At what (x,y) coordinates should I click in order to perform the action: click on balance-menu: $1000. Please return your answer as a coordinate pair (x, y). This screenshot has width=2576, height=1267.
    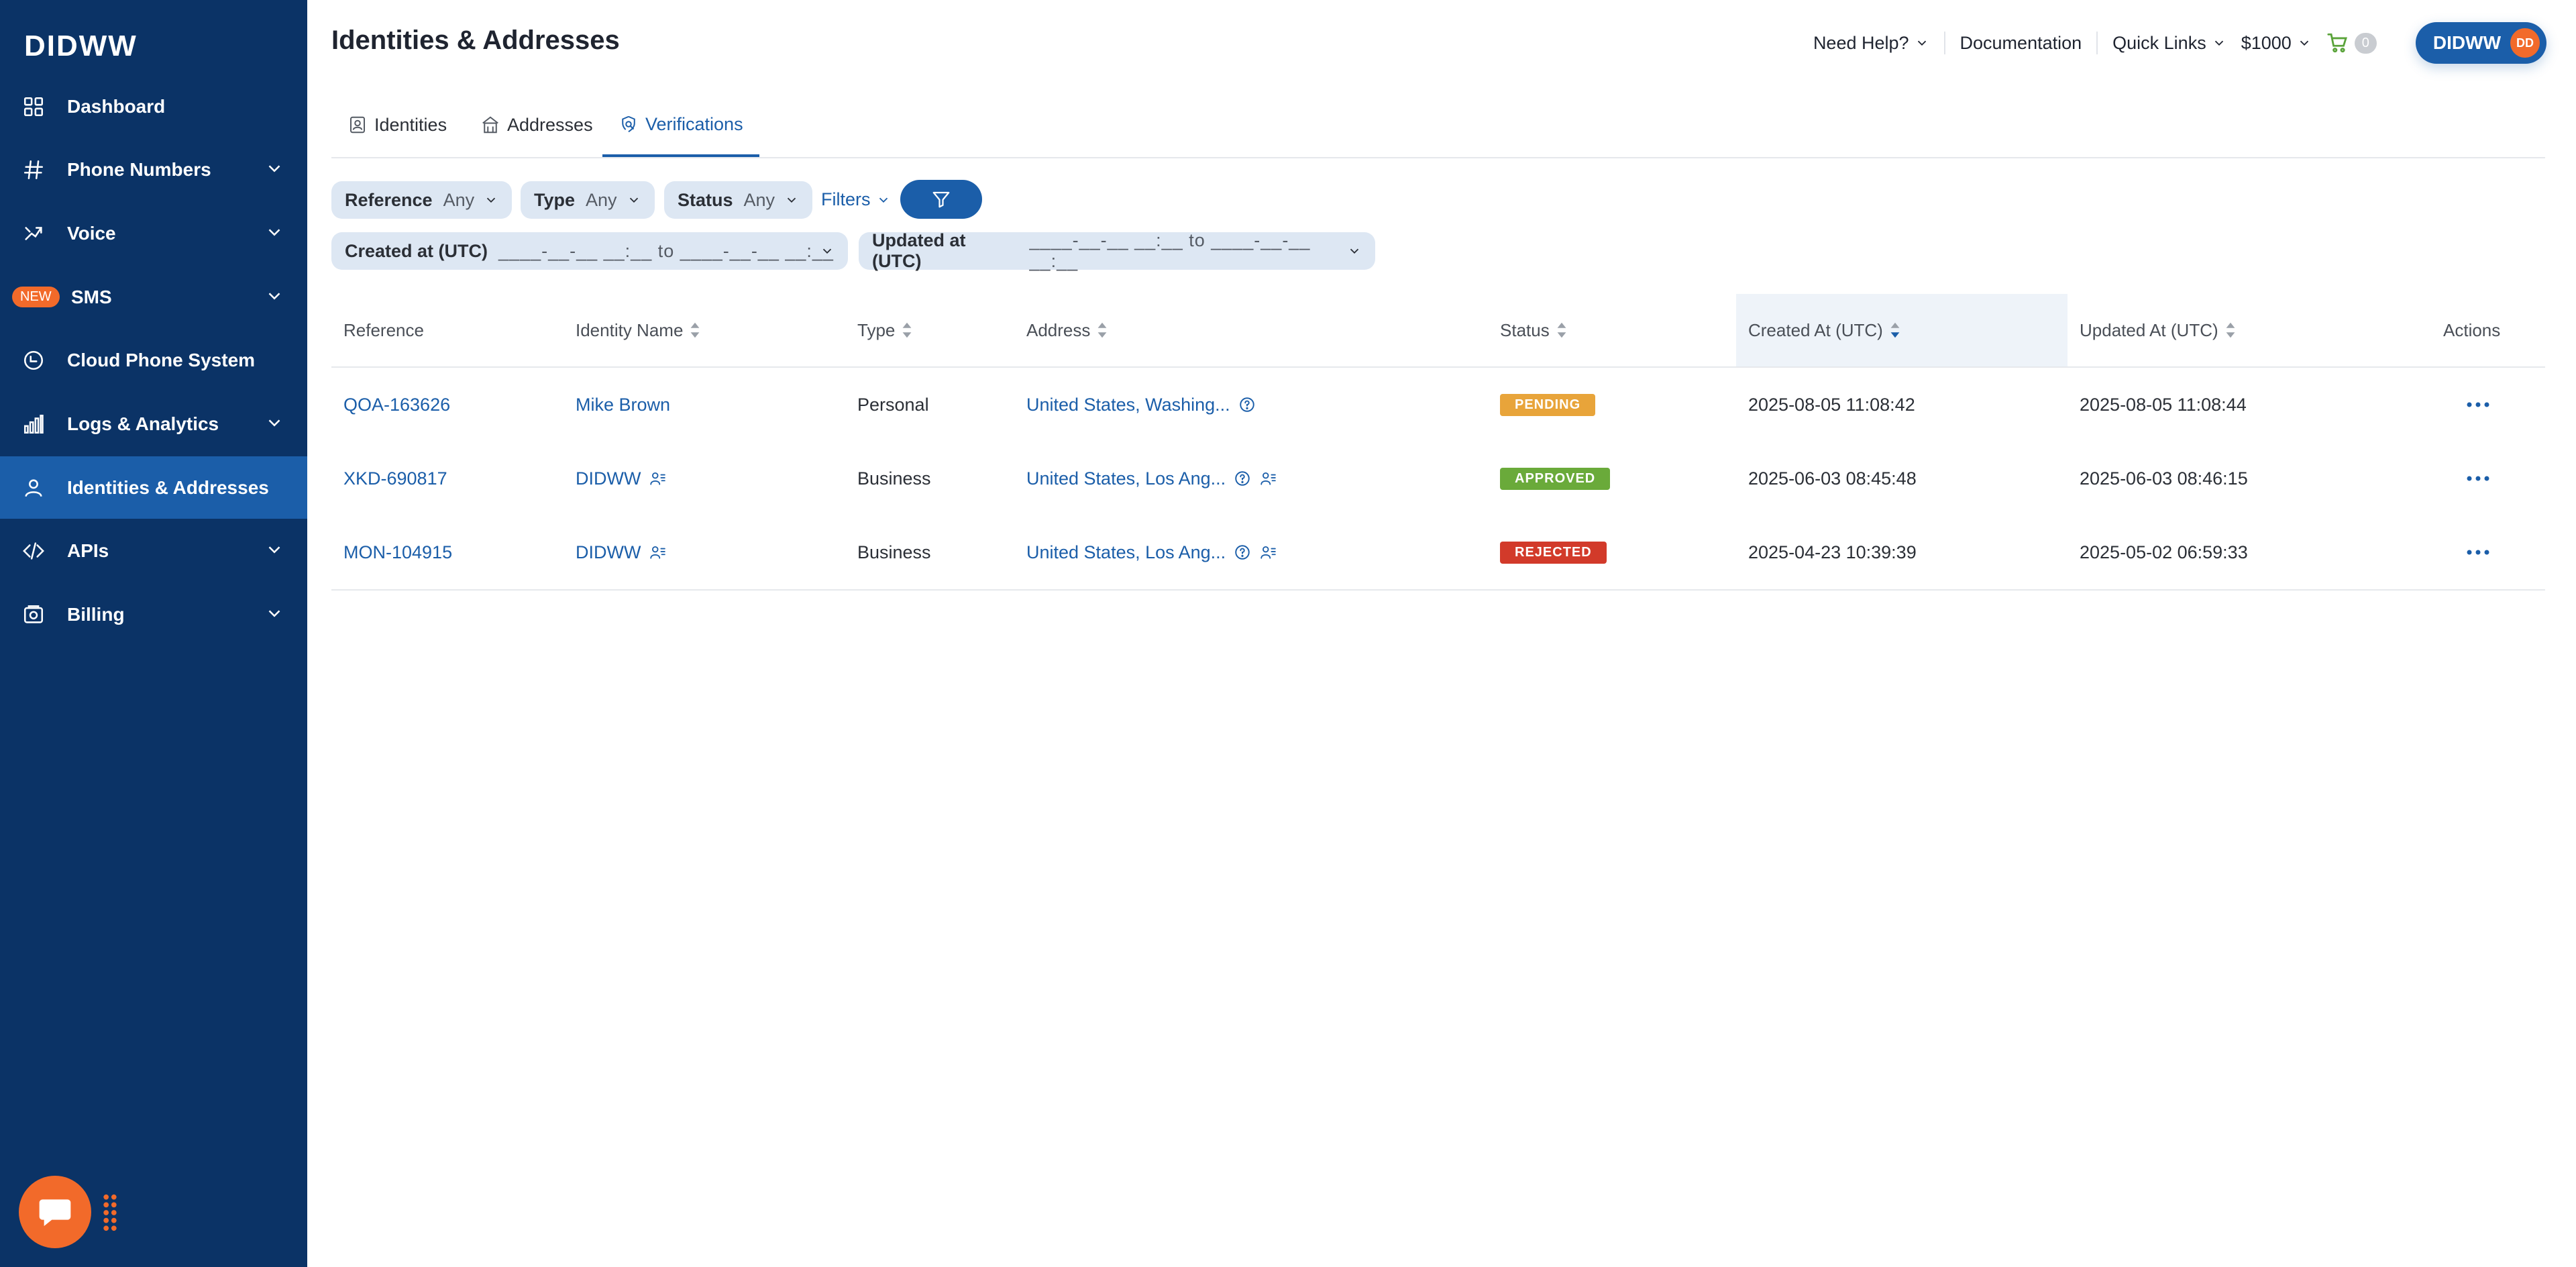
    Looking at the image, I should click on (2283, 43).